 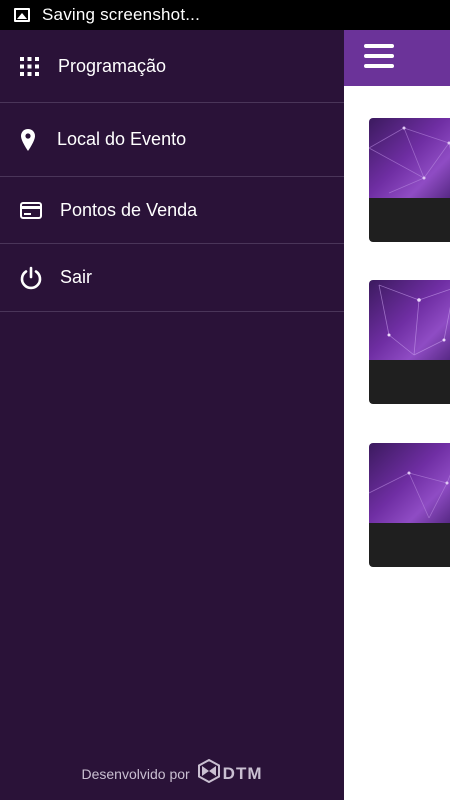 What do you see at coordinates (28, 139) in the screenshot?
I see `location-pin-icon` at bounding box center [28, 139].